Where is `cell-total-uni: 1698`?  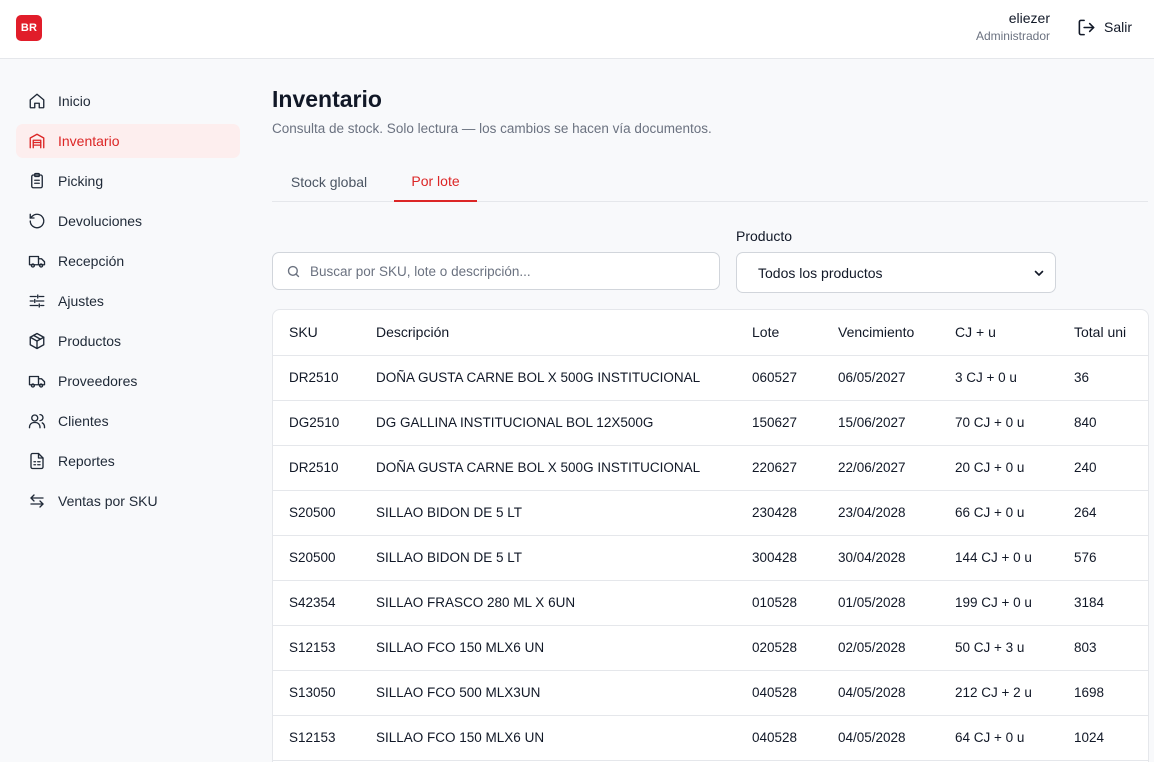 cell-total-uni: 1698 is located at coordinates (1111, 693).